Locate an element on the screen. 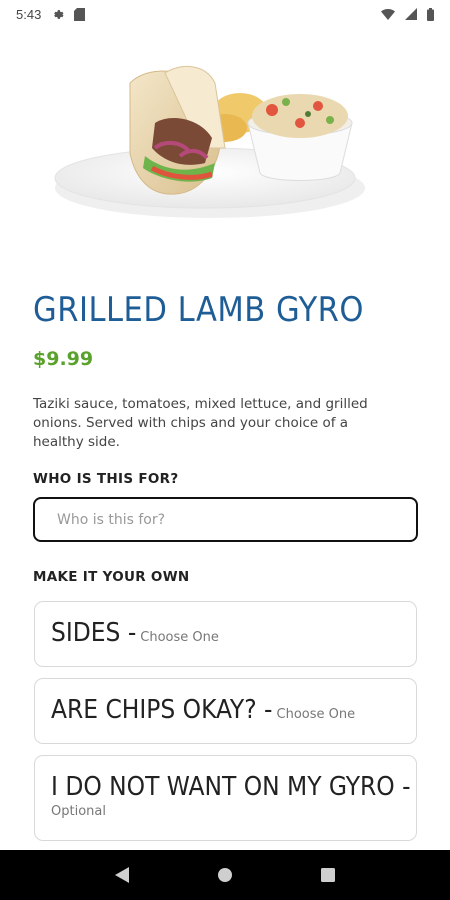 The image size is (450, 900). navigation-bar is located at coordinates (225, 875).